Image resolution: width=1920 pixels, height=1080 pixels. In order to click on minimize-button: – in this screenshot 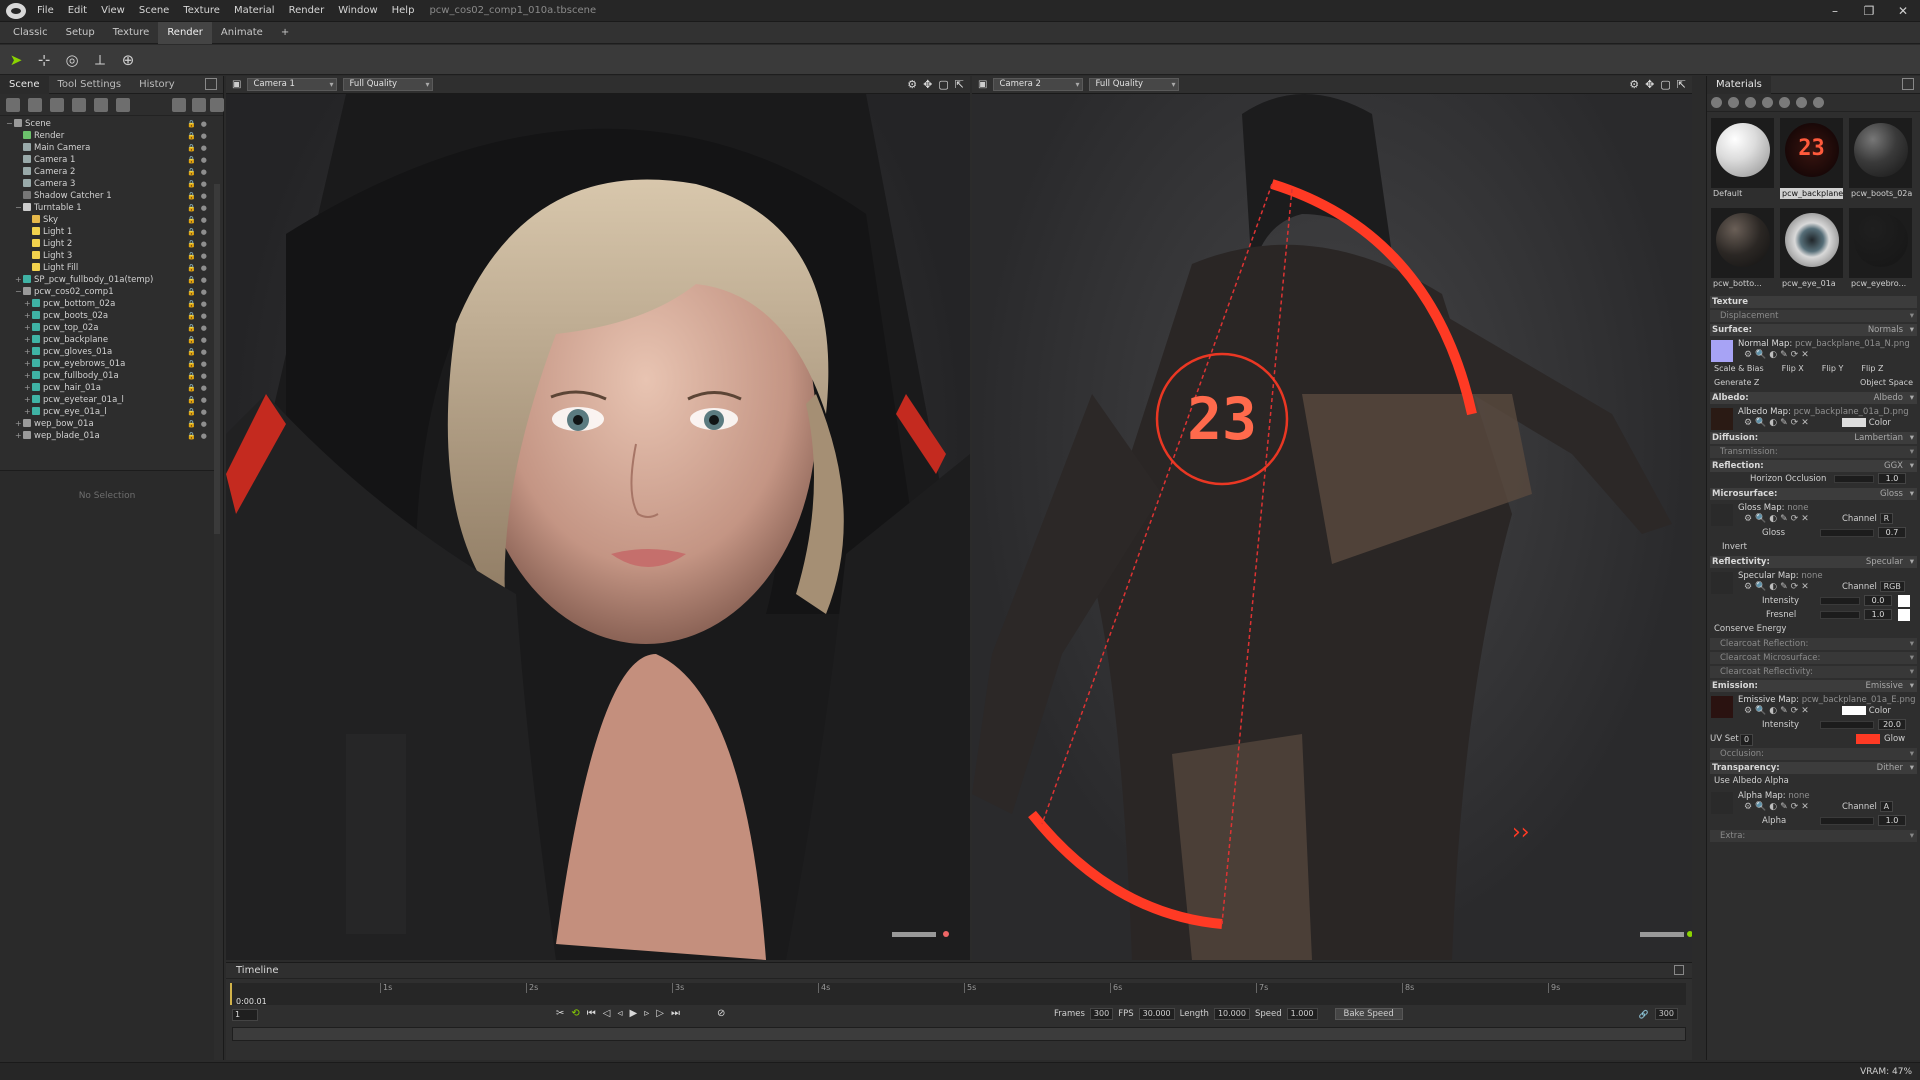, I will do `click(1835, 11)`.